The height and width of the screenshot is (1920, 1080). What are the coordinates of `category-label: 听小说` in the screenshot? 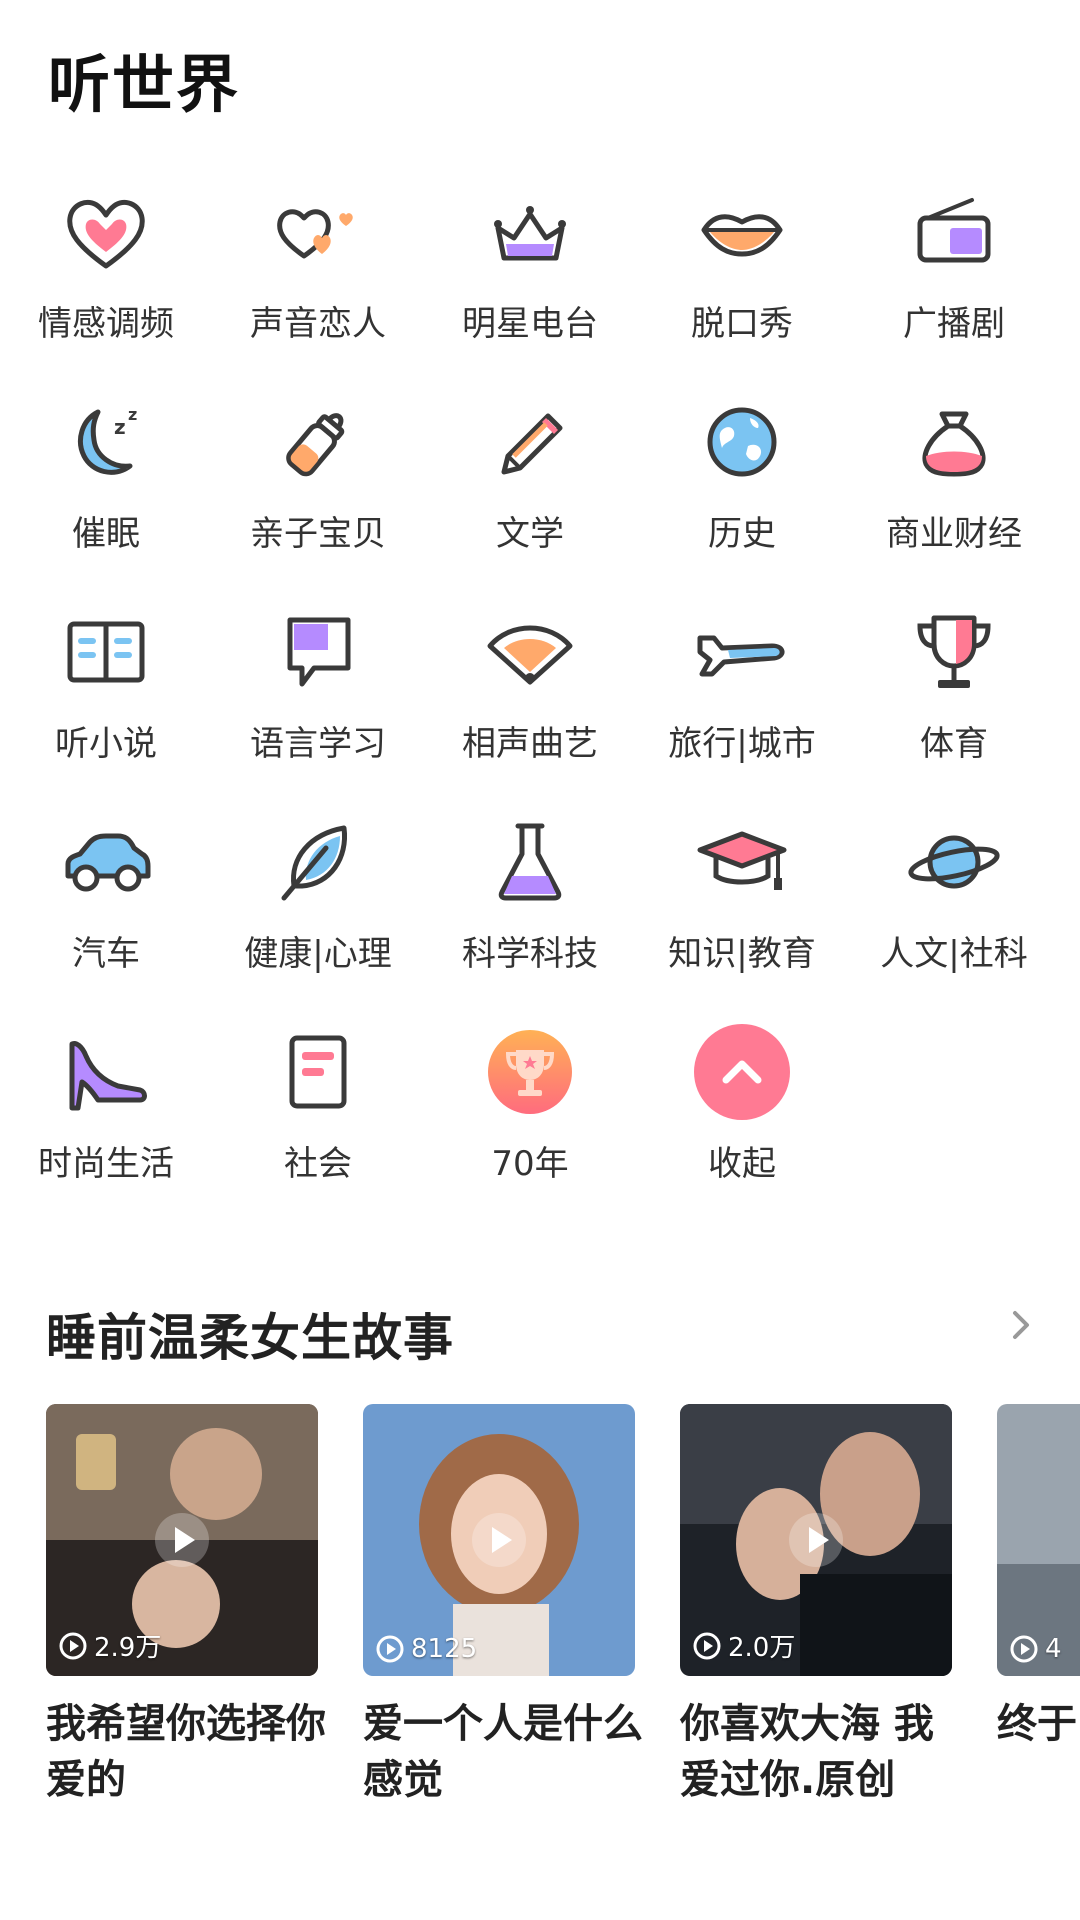 It's located at (106, 744).